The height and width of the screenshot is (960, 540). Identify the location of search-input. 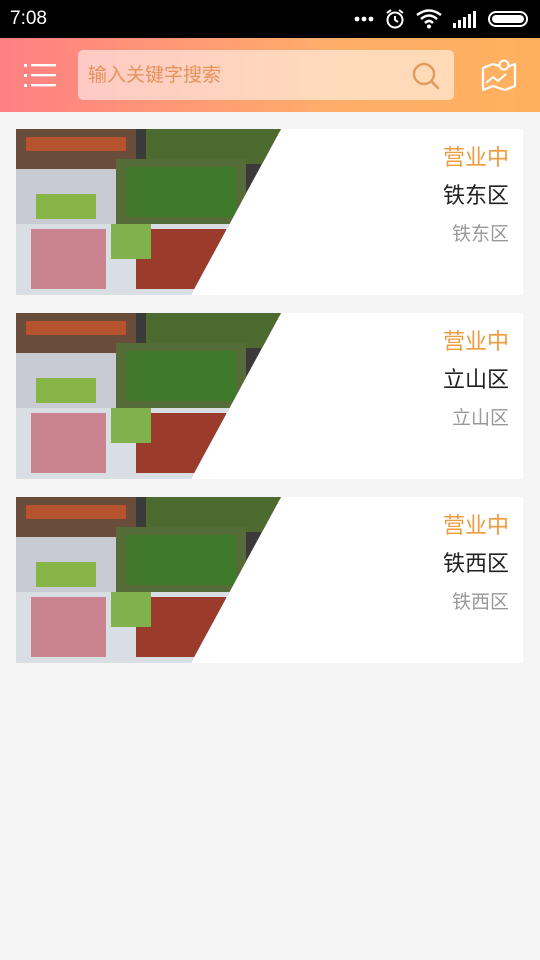
(243, 75).